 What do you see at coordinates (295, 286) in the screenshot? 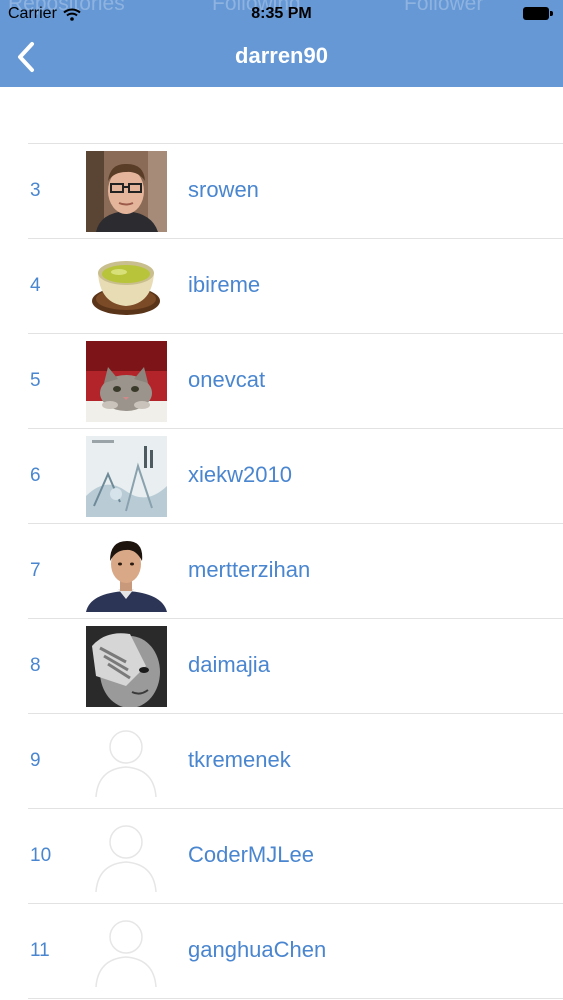
I see `user-row: 4 ibireme` at bounding box center [295, 286].